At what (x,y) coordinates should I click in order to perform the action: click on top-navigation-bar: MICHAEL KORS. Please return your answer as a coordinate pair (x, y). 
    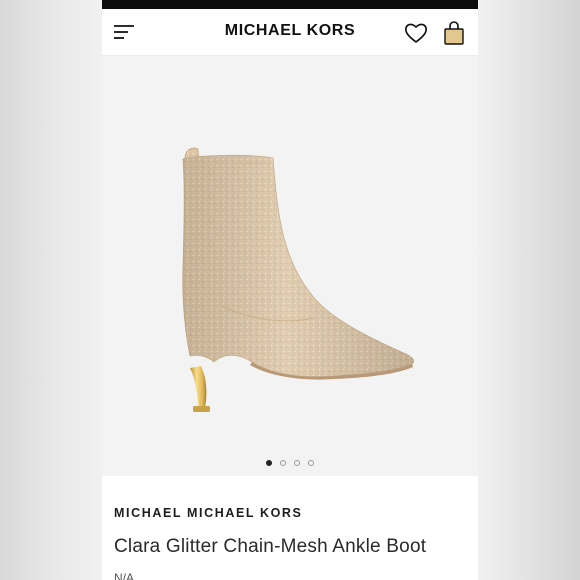
    Looking at the image, I should click on (290, 32).